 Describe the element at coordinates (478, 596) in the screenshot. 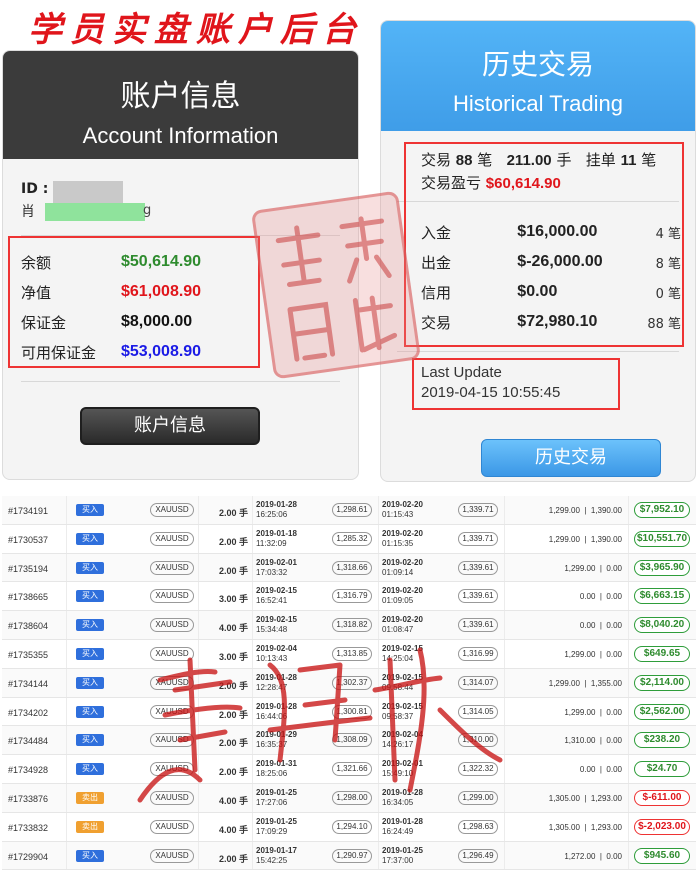

I see `close-price: 1,339.61` at that location.